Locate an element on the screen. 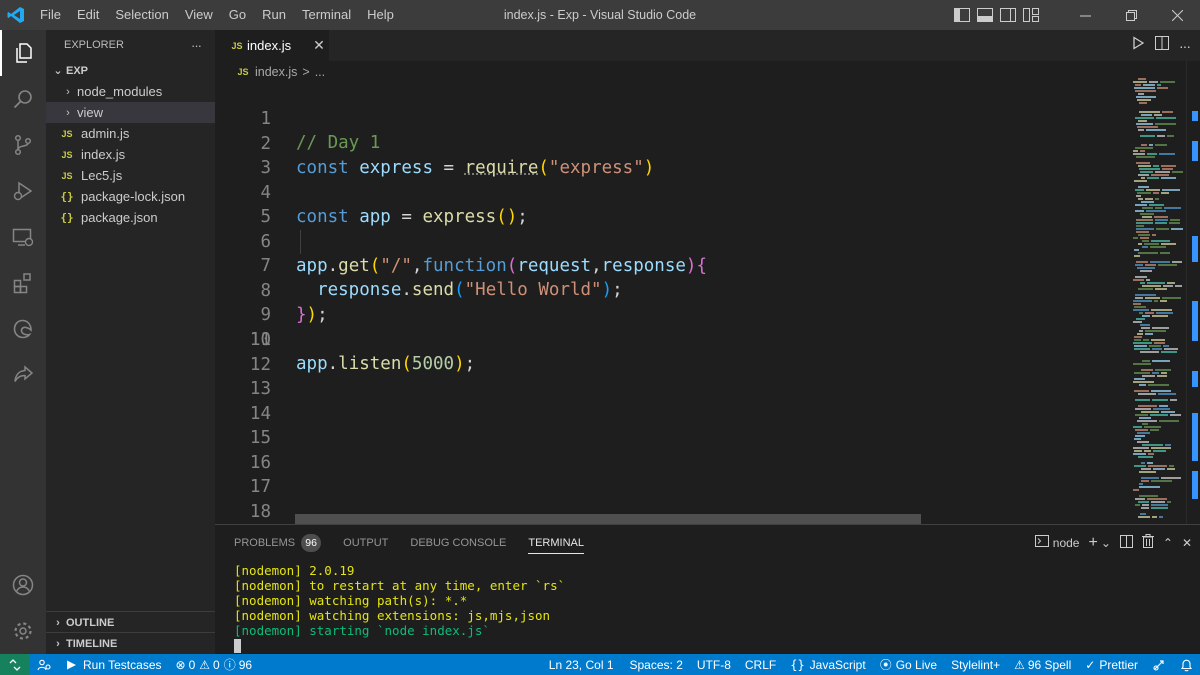 The width and height of the screenshot is (1200, 675). terminal-dropdown-icon: ⌄ is located at coordinates (1106, 543).